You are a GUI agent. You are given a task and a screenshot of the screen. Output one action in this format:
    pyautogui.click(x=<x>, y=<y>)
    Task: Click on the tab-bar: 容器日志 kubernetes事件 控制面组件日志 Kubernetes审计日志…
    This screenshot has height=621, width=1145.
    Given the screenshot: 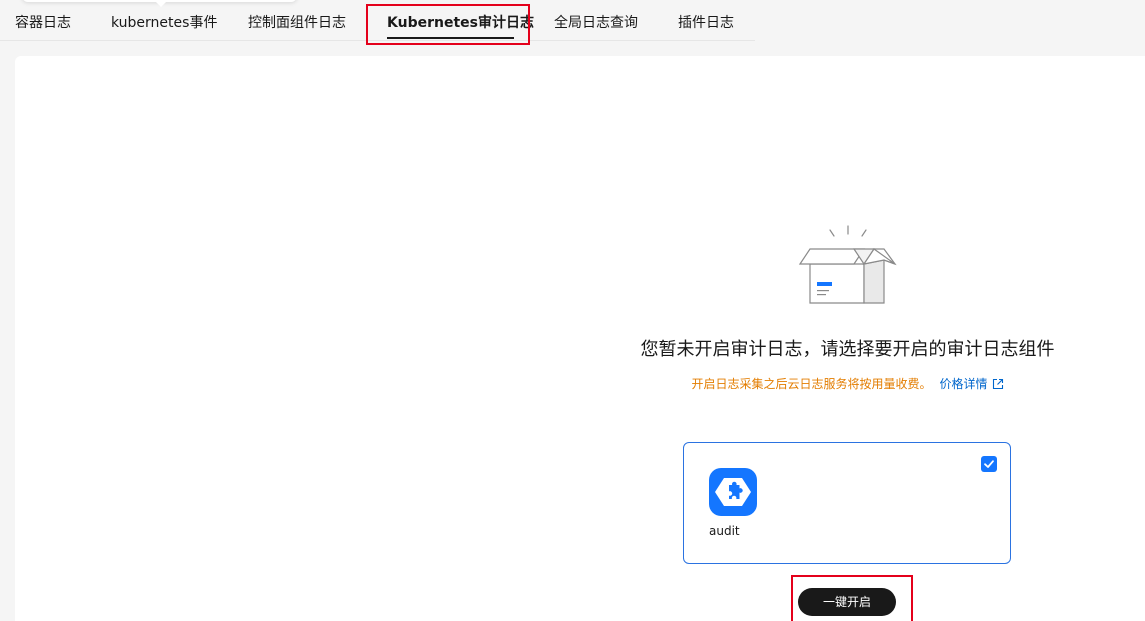 What is the action you would take?
    pyautogui.click(x=572, y=21)
    